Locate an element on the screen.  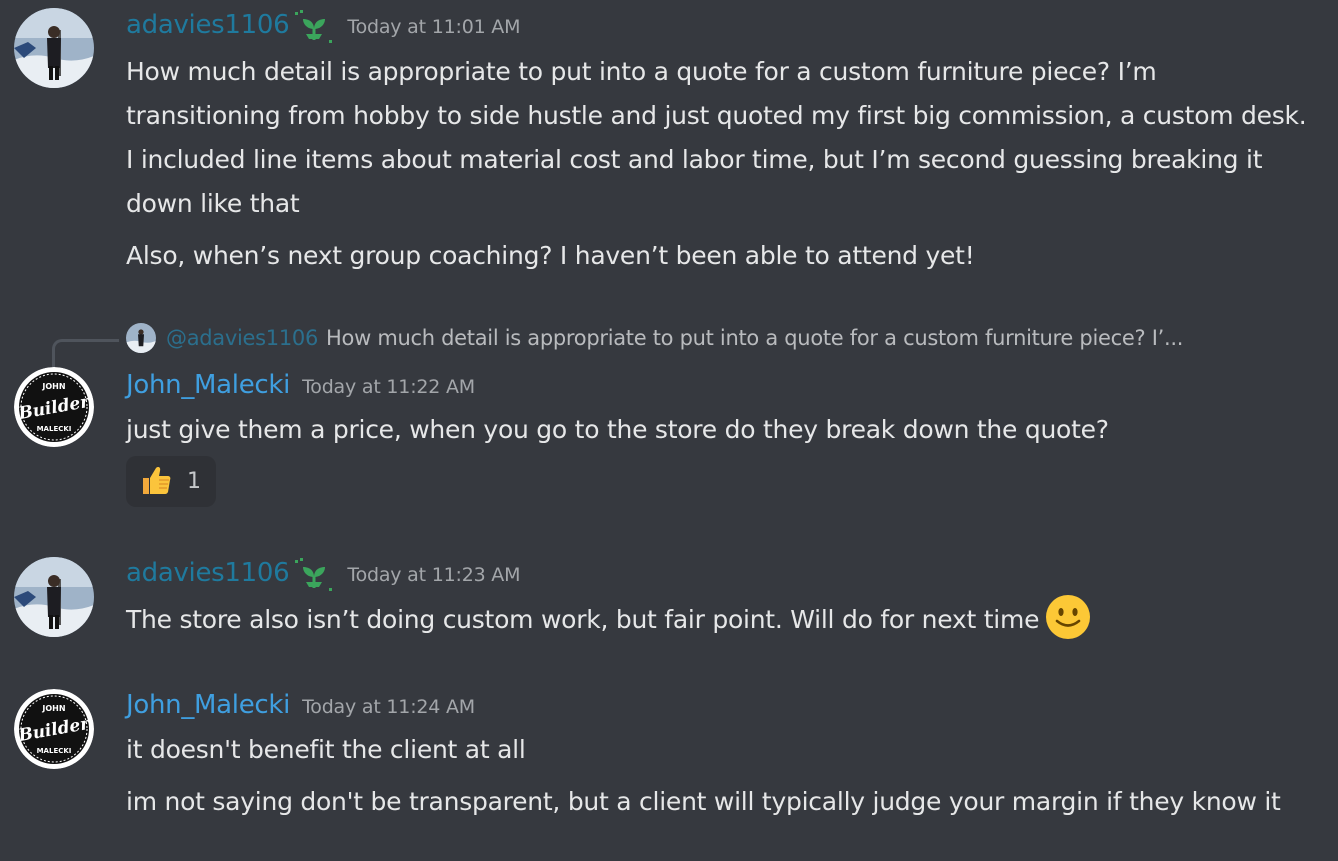
reaction-button: 1 is located at coordinates (171, 481).